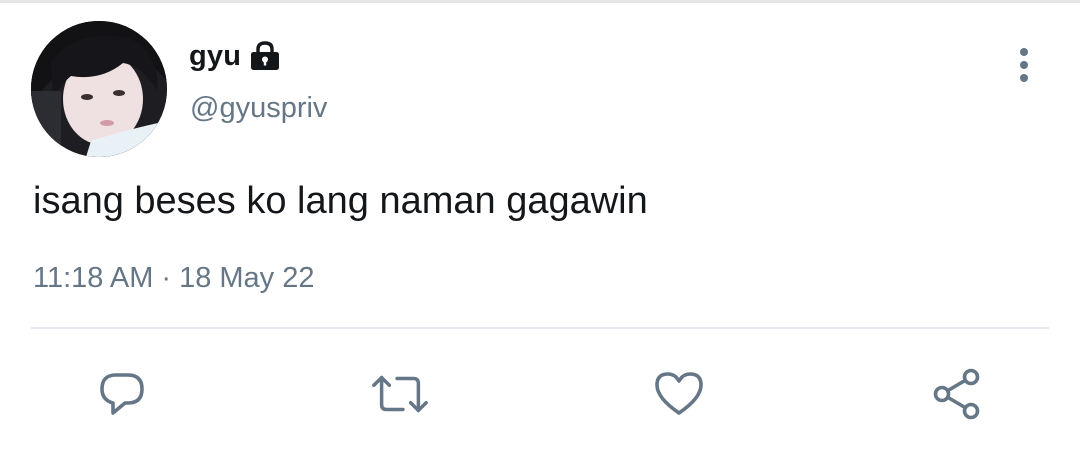  Describe the element at coordinates (215, 56) in the screenshot. I see `display-name: gyu` at that location.